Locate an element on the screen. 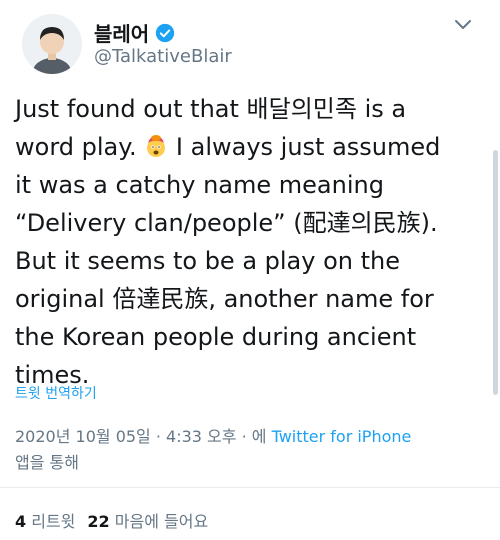 Image resolution: width=500 pixels, height=540 pixels. tweet-line: the Korean people during ancient is located at coordinates (216, 337).